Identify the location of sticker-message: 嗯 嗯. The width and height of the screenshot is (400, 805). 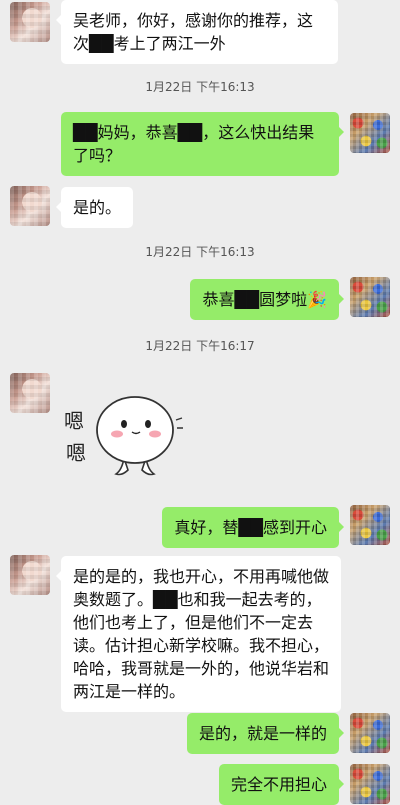
(123, 428).